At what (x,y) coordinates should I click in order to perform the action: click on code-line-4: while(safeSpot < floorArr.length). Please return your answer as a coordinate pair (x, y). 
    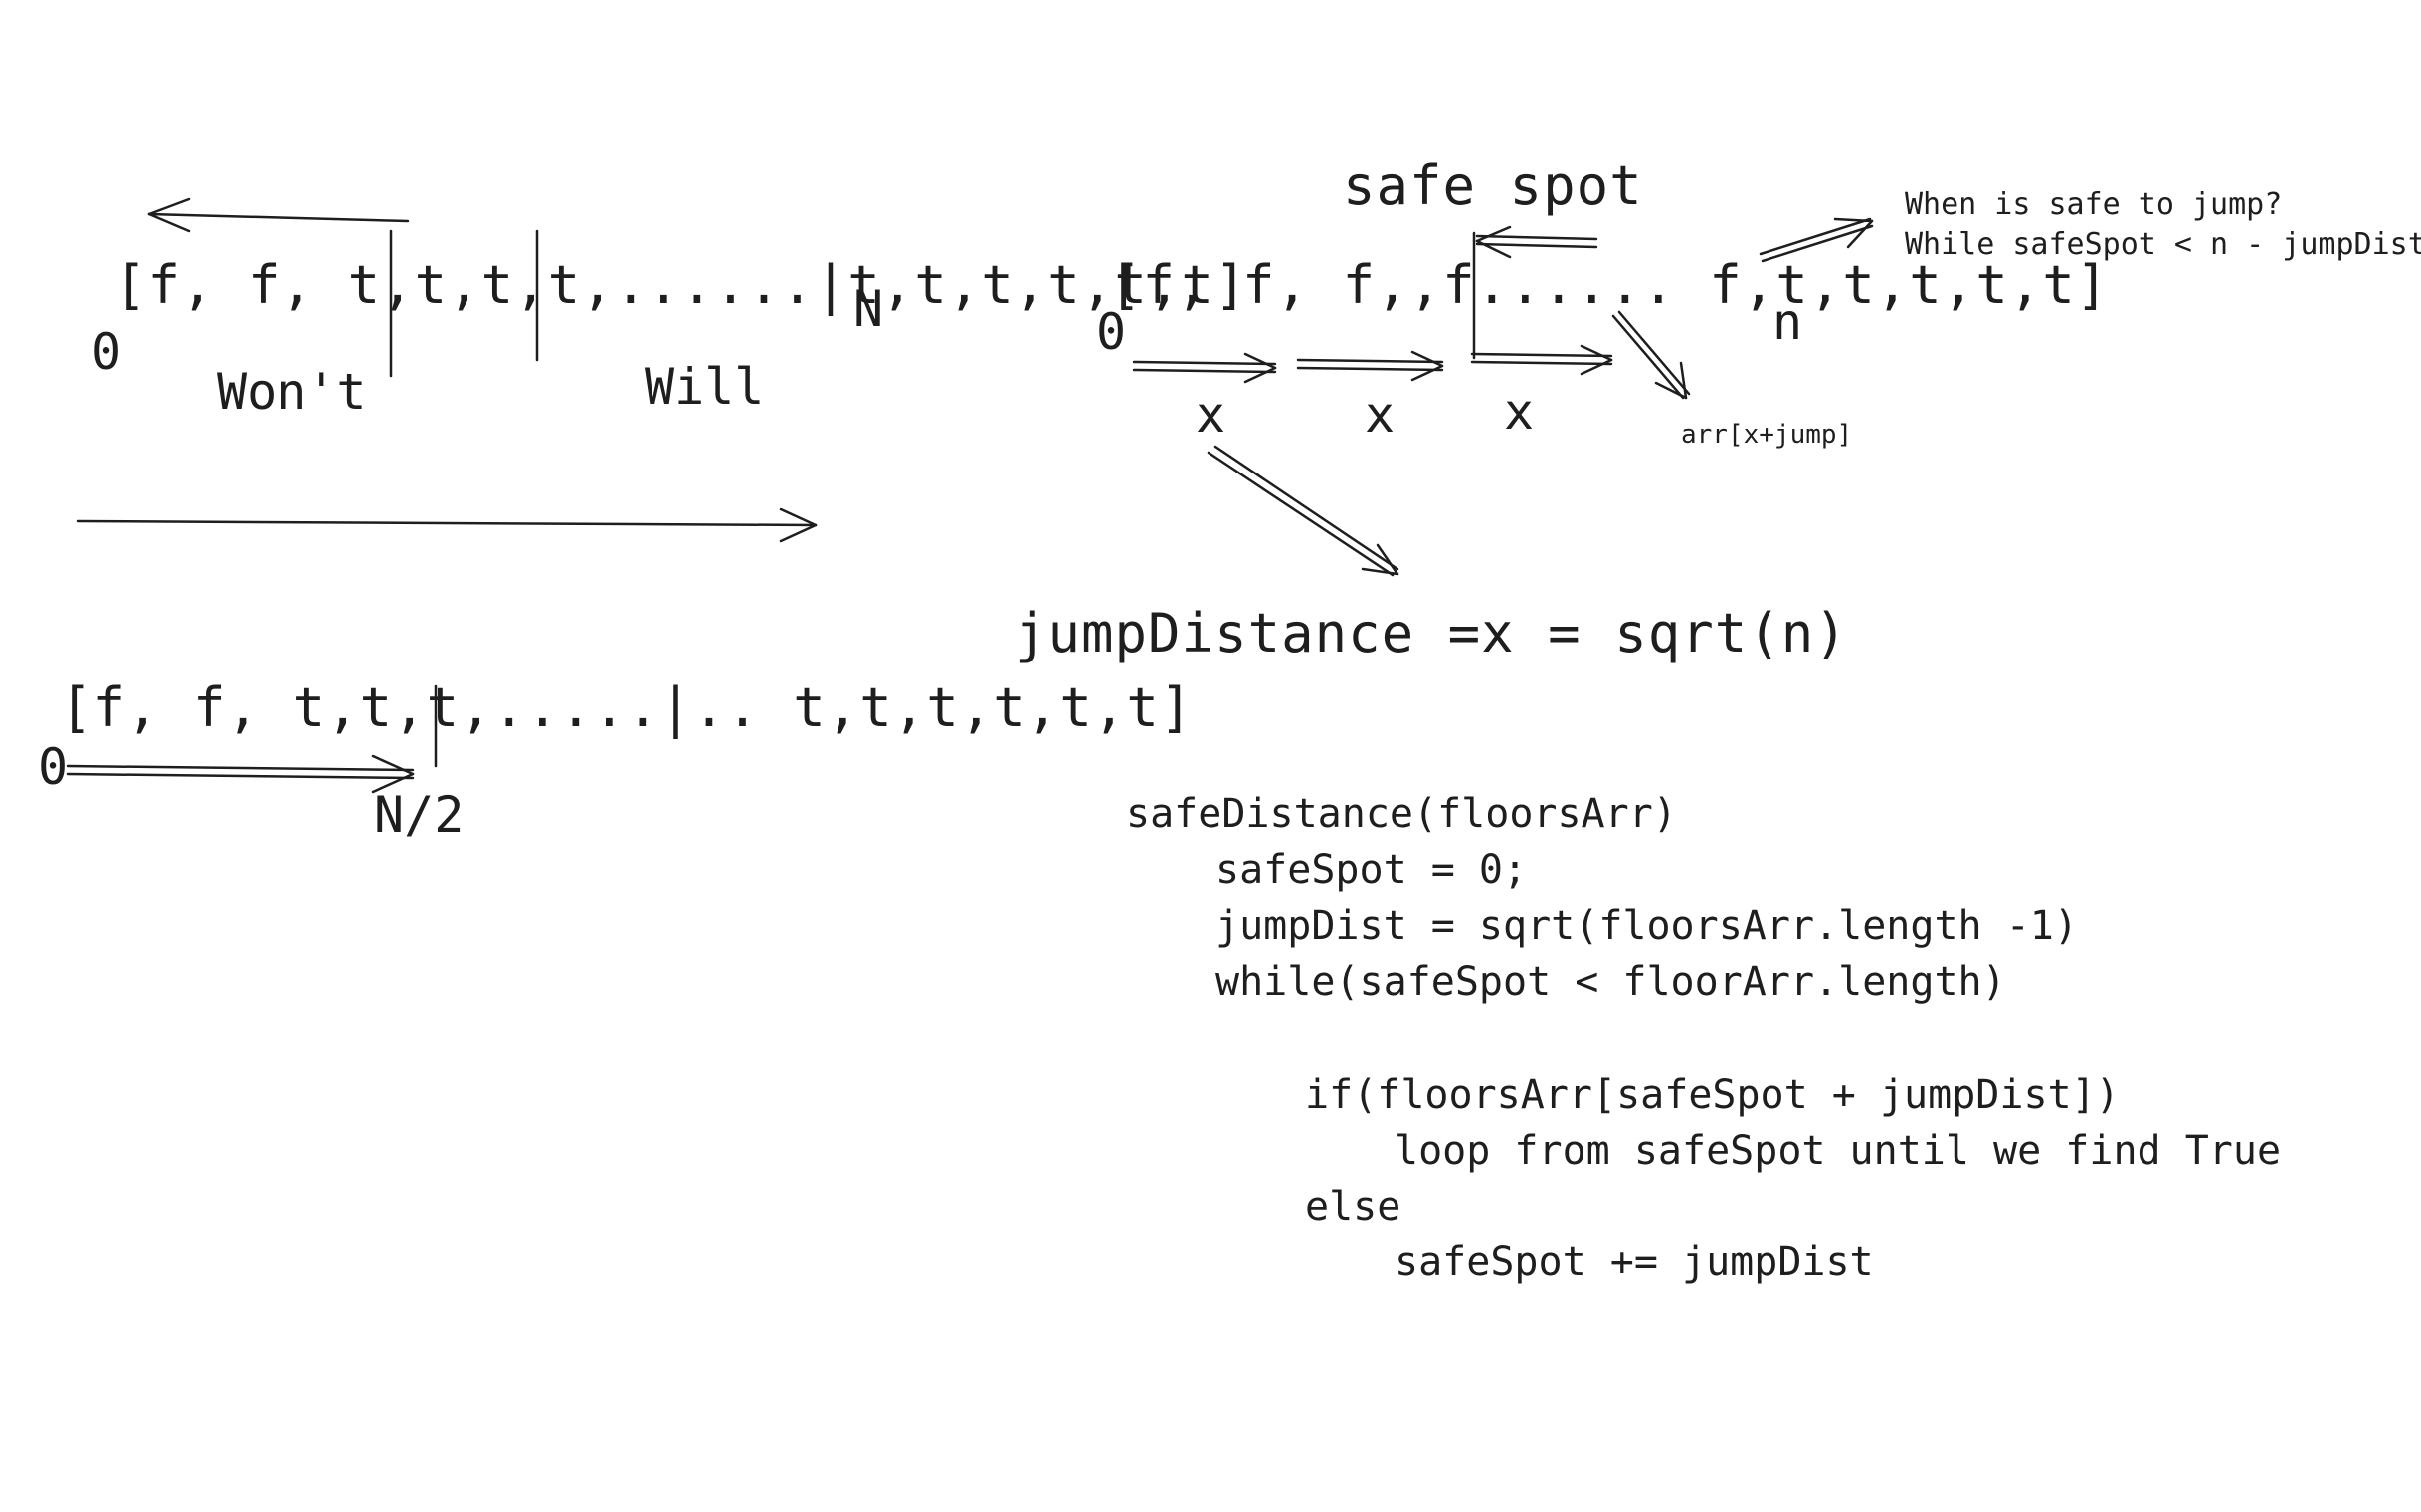
    Looking at the image, I should click on (1610, 982).